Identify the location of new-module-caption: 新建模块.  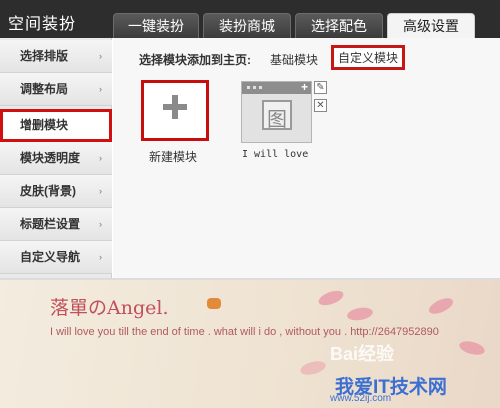
(173, 157).